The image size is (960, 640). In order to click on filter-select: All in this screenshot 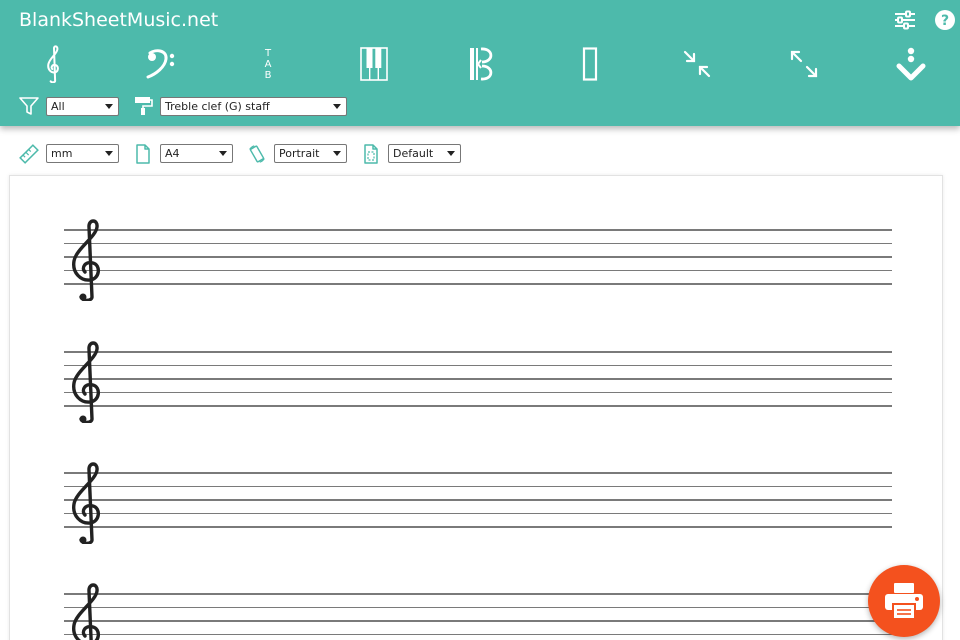, I will do `click(82, 106)`.